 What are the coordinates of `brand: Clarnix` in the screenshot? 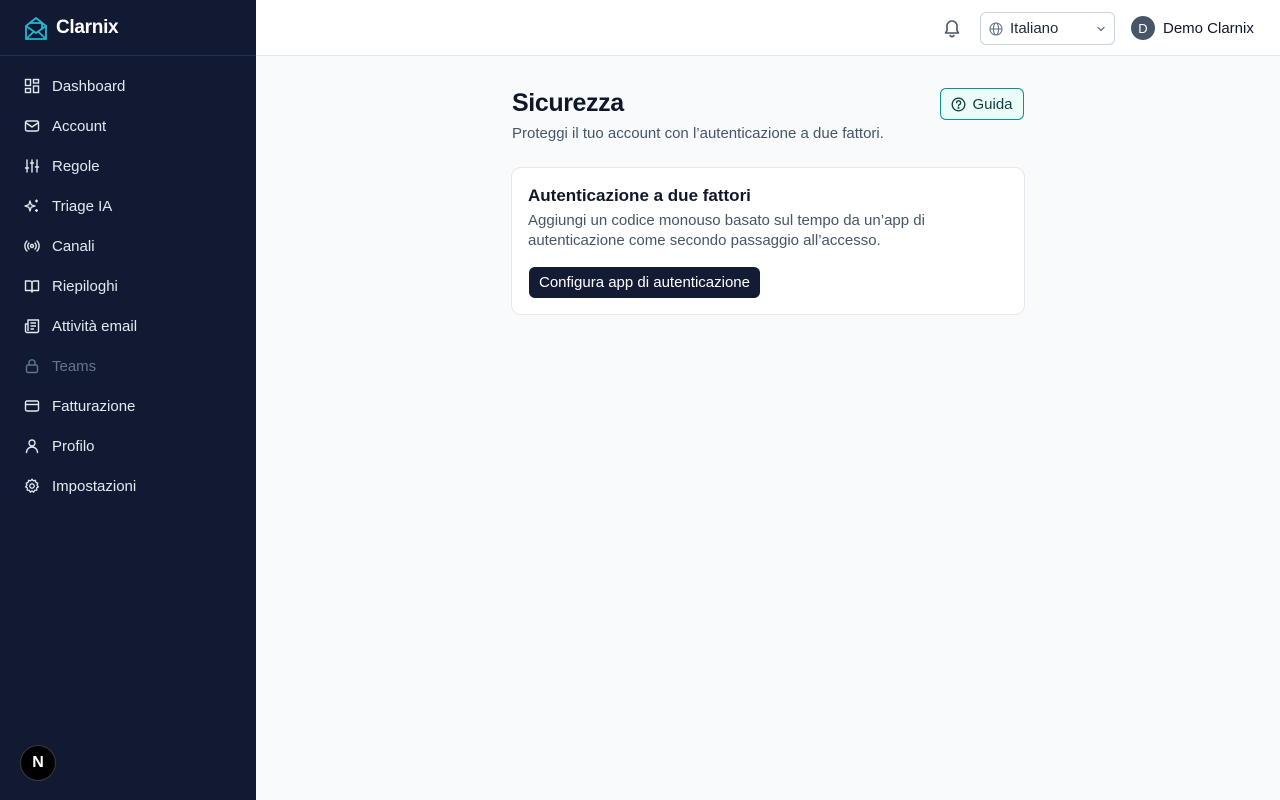 It's located at (128, 28).